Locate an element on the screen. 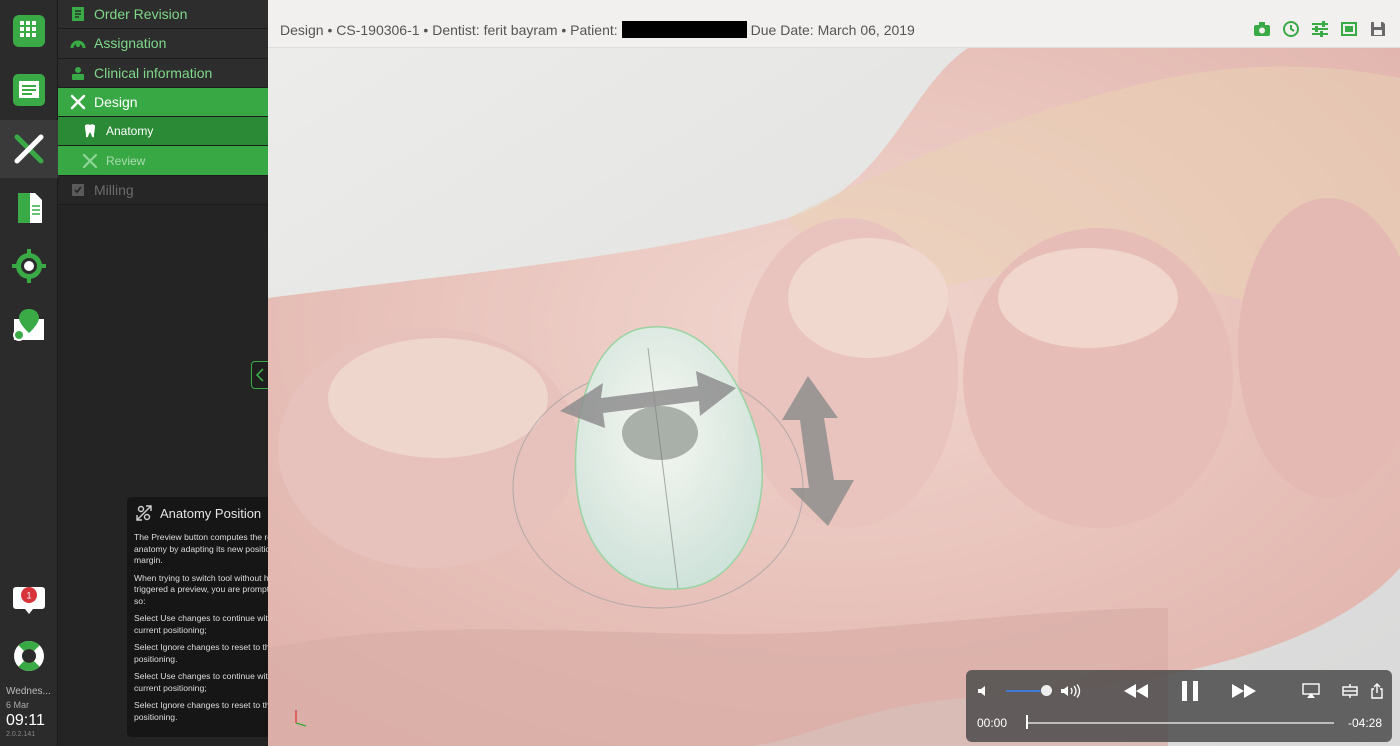  rail-messages-button: 1 is located at coordinates (29, 597).